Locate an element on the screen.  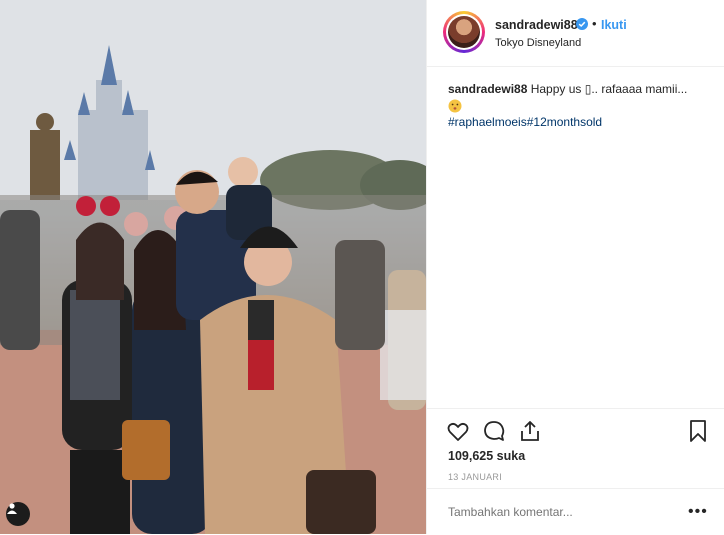
comment-icon is located at coordinates (494, 431).